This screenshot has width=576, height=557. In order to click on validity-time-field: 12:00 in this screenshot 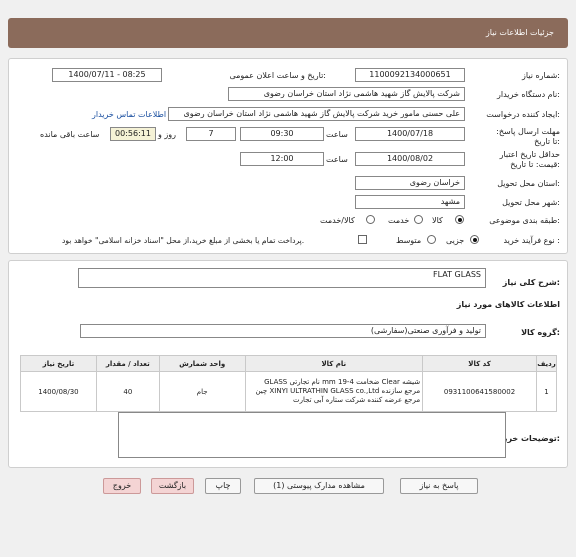, I will do `click(282, 159)`.